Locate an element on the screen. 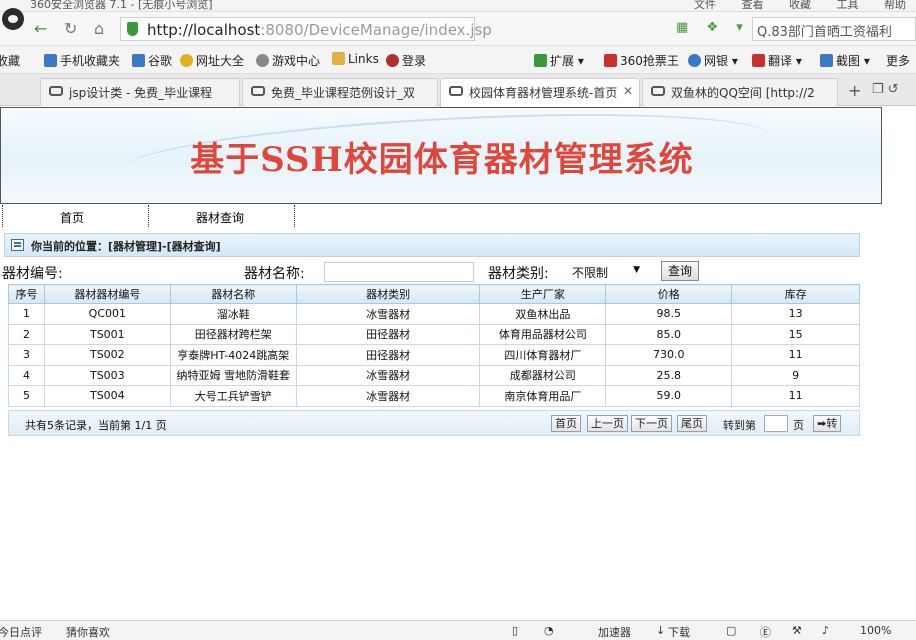 The width and height of the screenshot is (916, 640). prev-page-button: 上一页 is located at coordinates (607, 423).